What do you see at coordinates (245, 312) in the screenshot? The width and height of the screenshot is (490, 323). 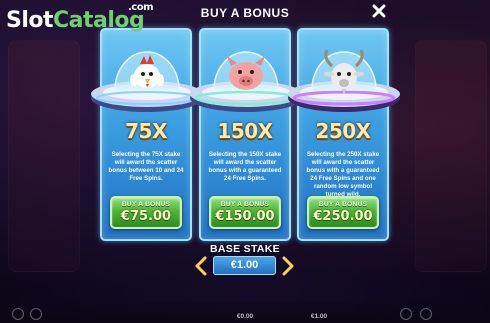 I see `bottom-hud: €0.00 €1.00` at bounding box center [245, 312].